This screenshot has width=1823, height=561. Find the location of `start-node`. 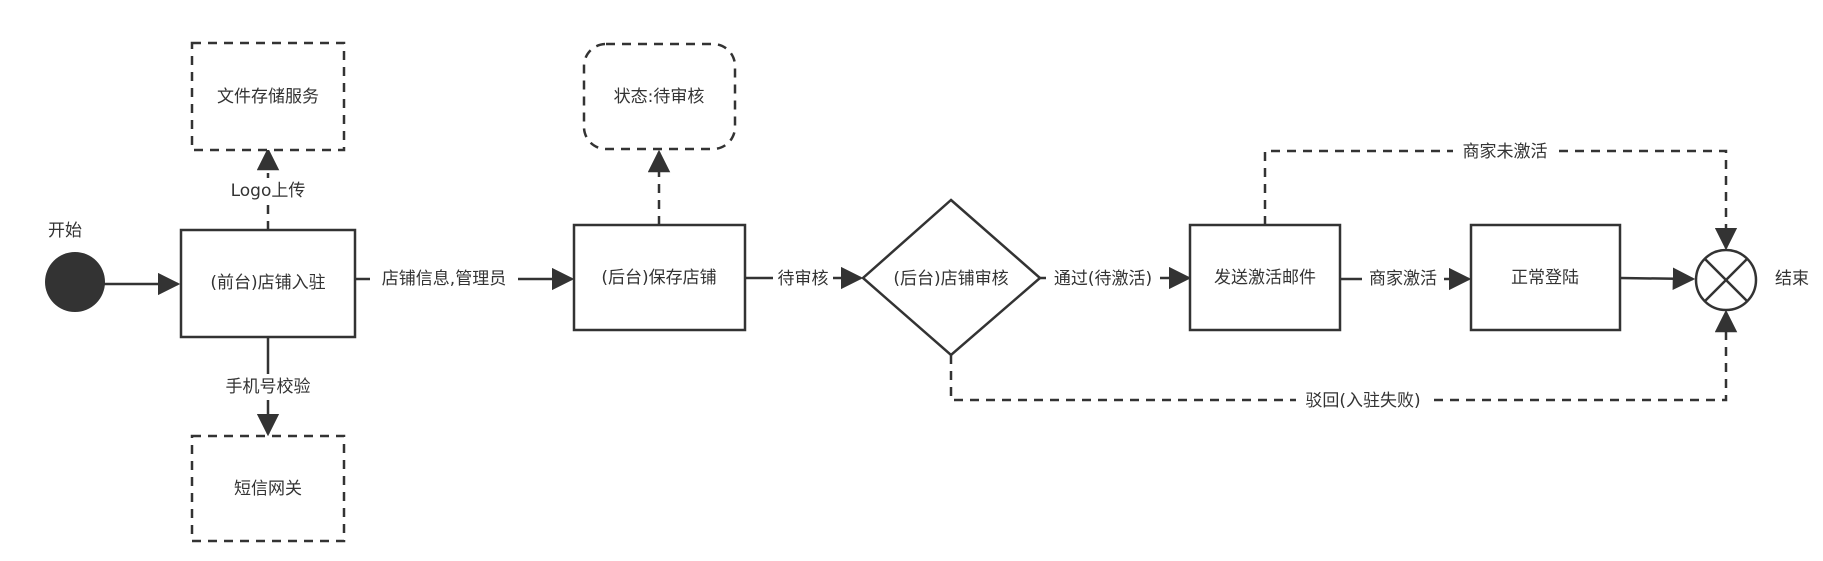

start-node is located at coordinates (75, 282).